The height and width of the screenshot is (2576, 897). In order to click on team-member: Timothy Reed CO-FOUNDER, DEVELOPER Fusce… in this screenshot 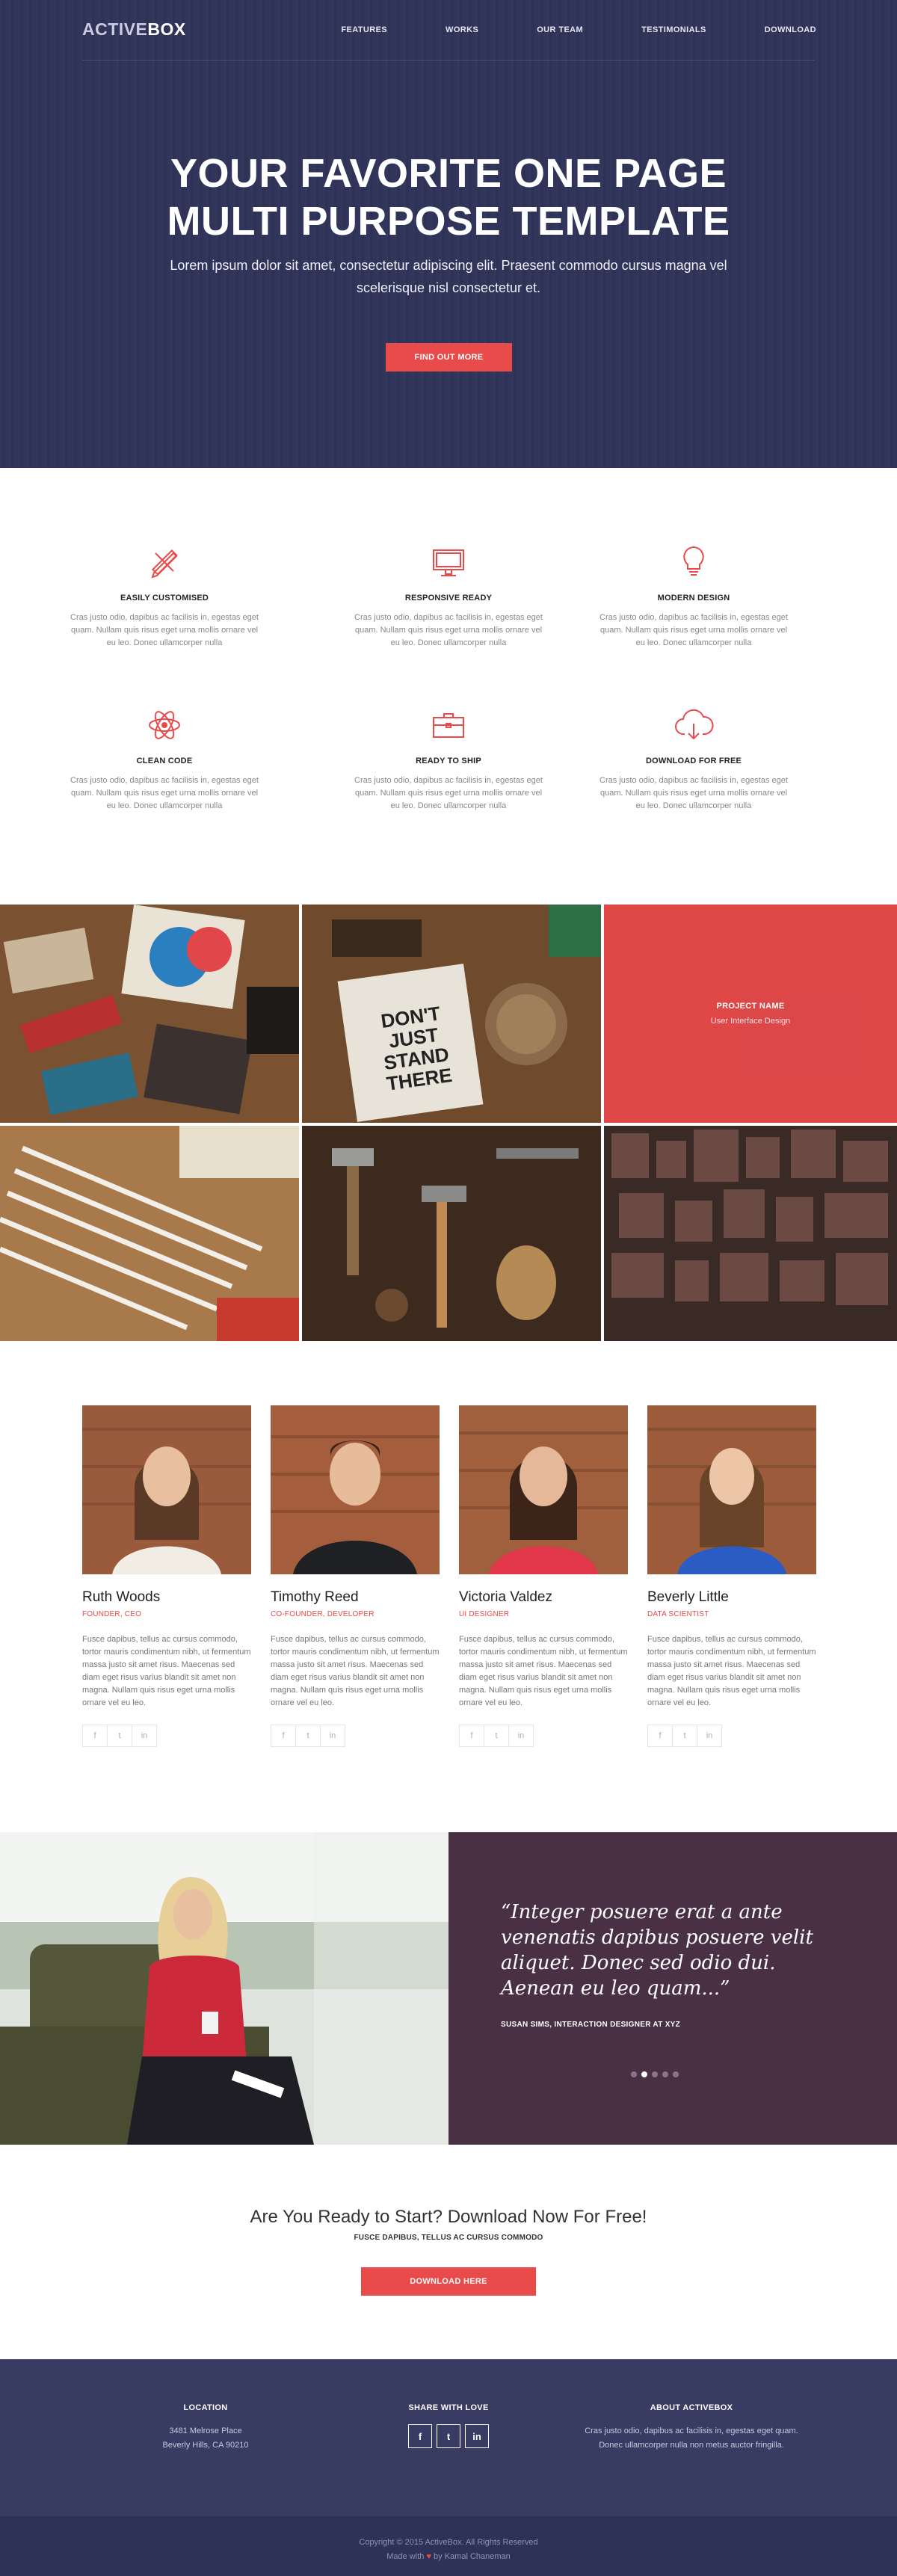, I will do `click(355, 1576)`.